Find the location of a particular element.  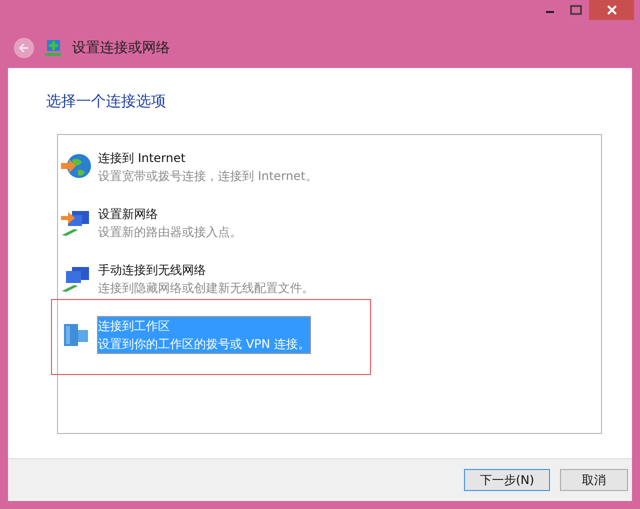

back-arrow-icon is located at coordinates (24, 48).